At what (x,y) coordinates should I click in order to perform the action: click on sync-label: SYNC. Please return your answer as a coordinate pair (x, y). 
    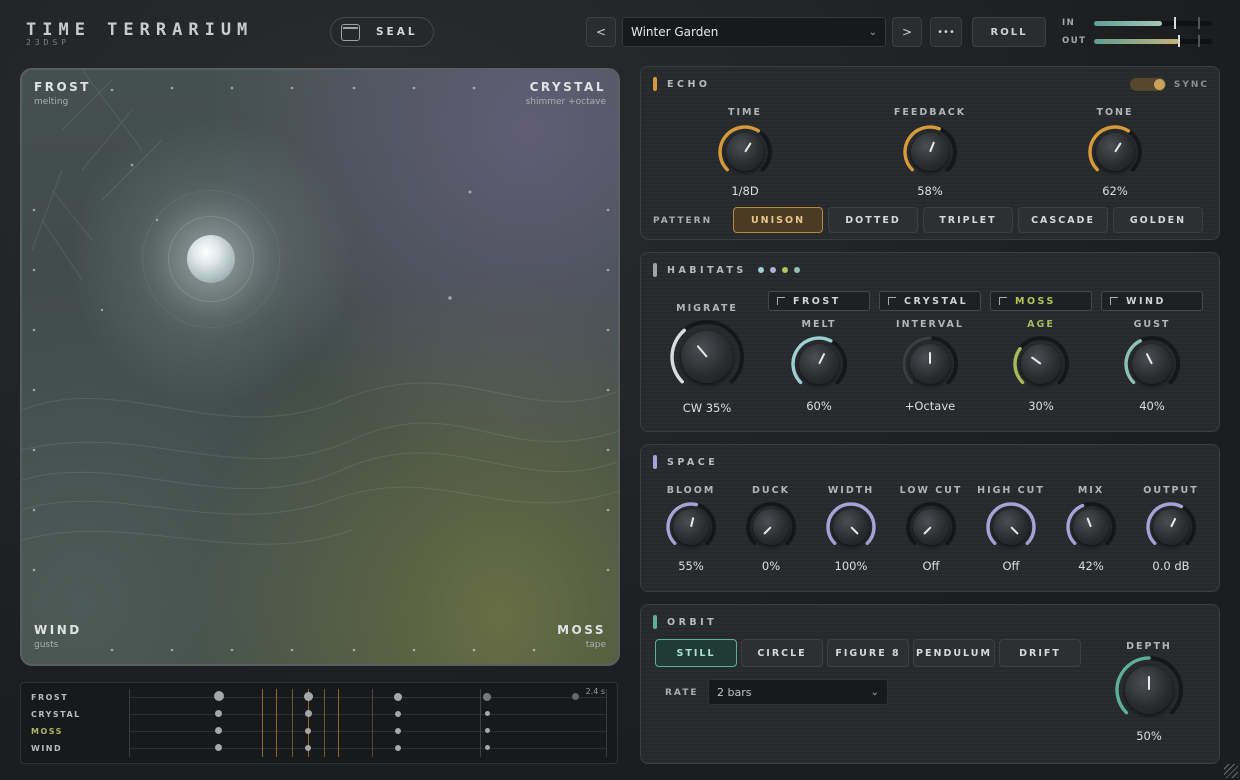
    Looking at the image, I should click on (1191, 84).